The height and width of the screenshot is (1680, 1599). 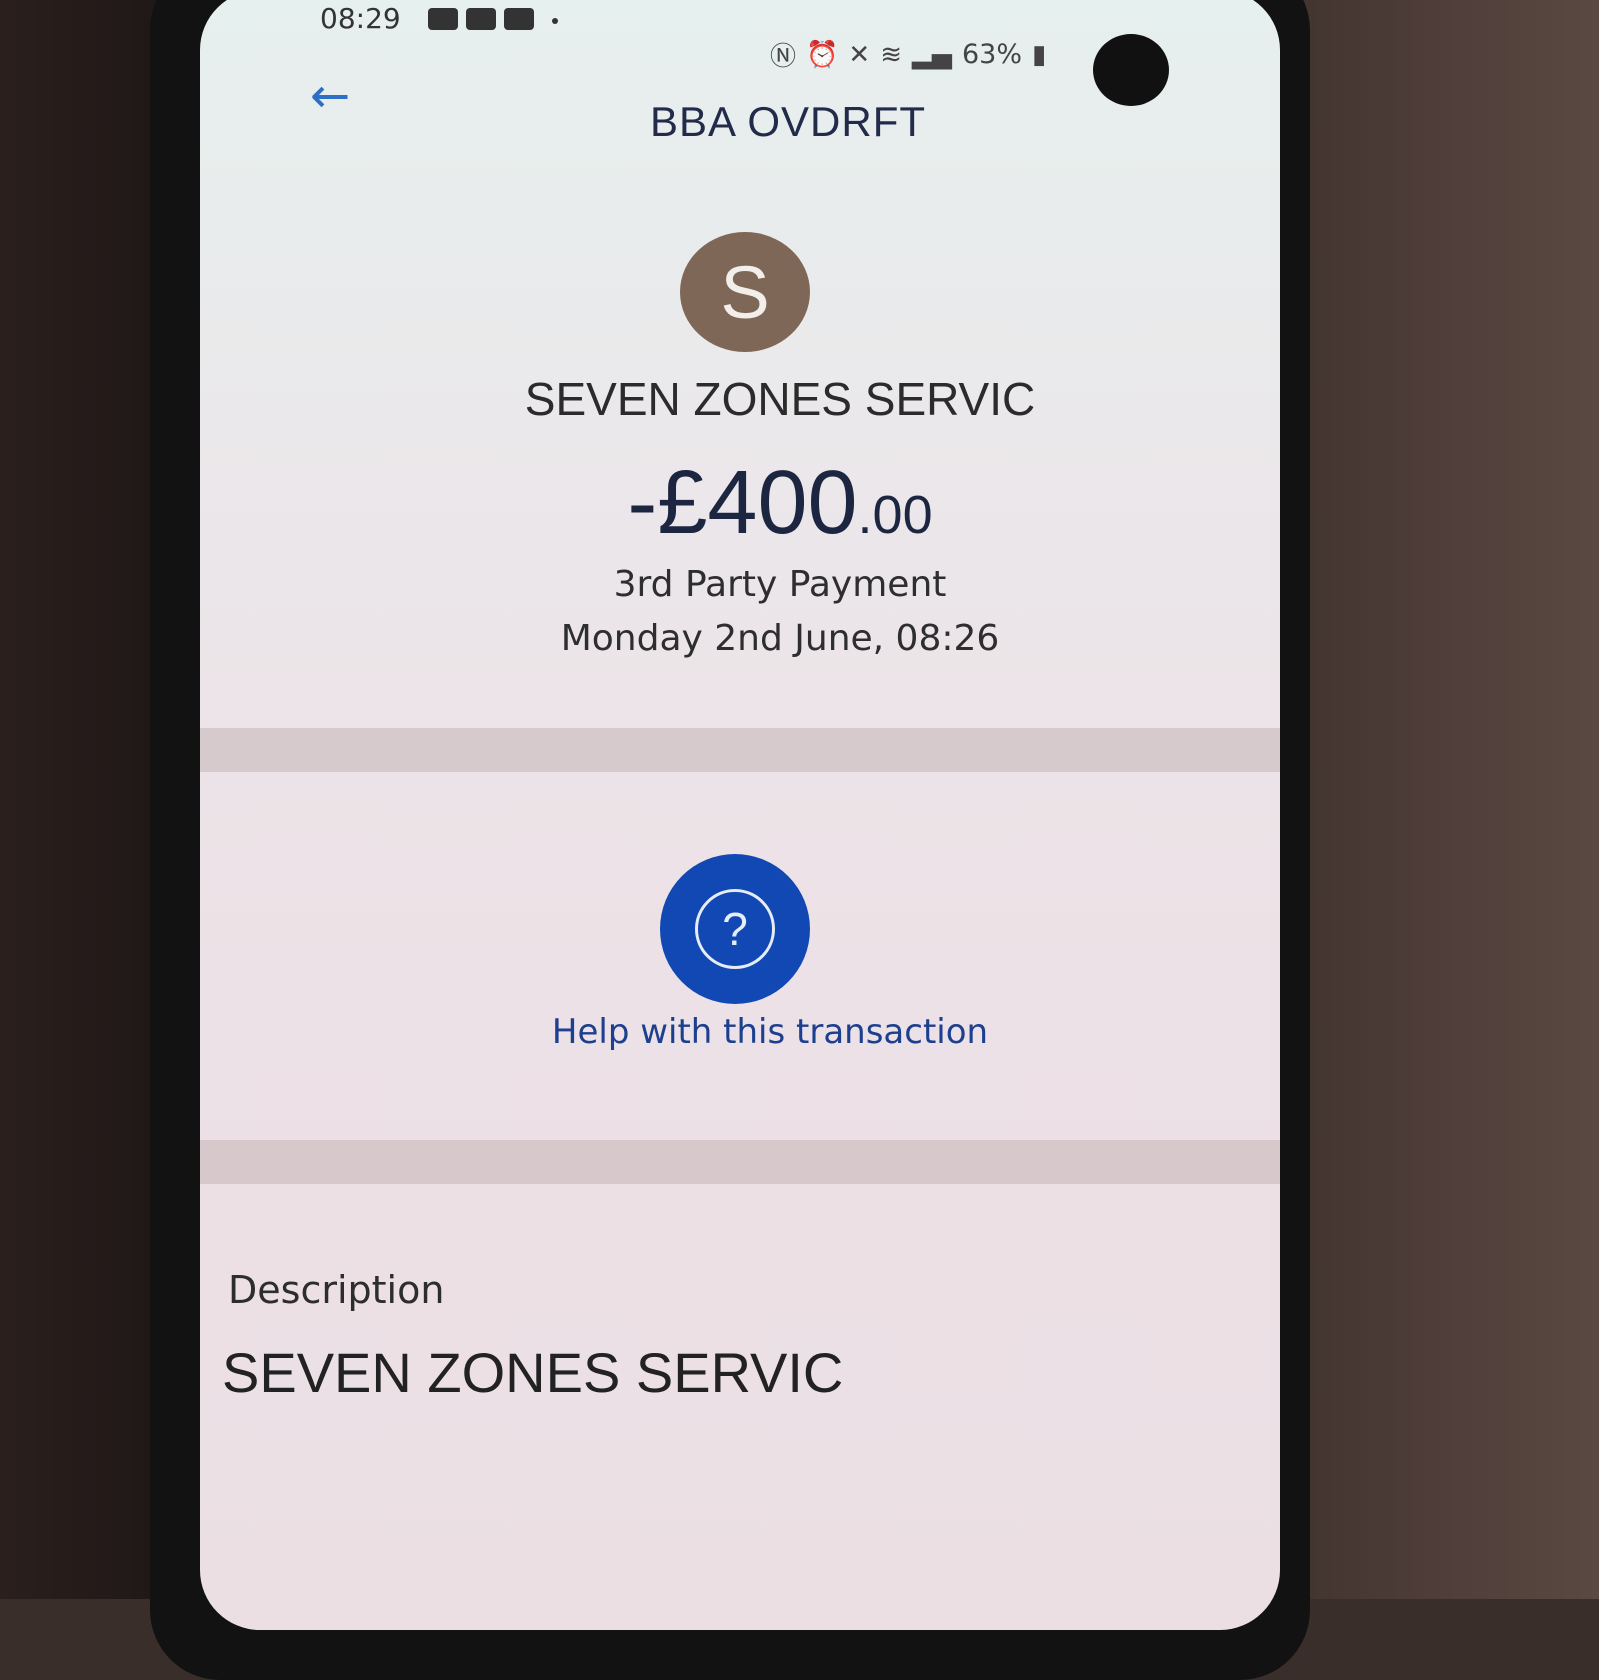 What do you see at coordinates (336, 1290) in the screenshot?
I see `description-label: Description` at bounding box center [336, 1290].